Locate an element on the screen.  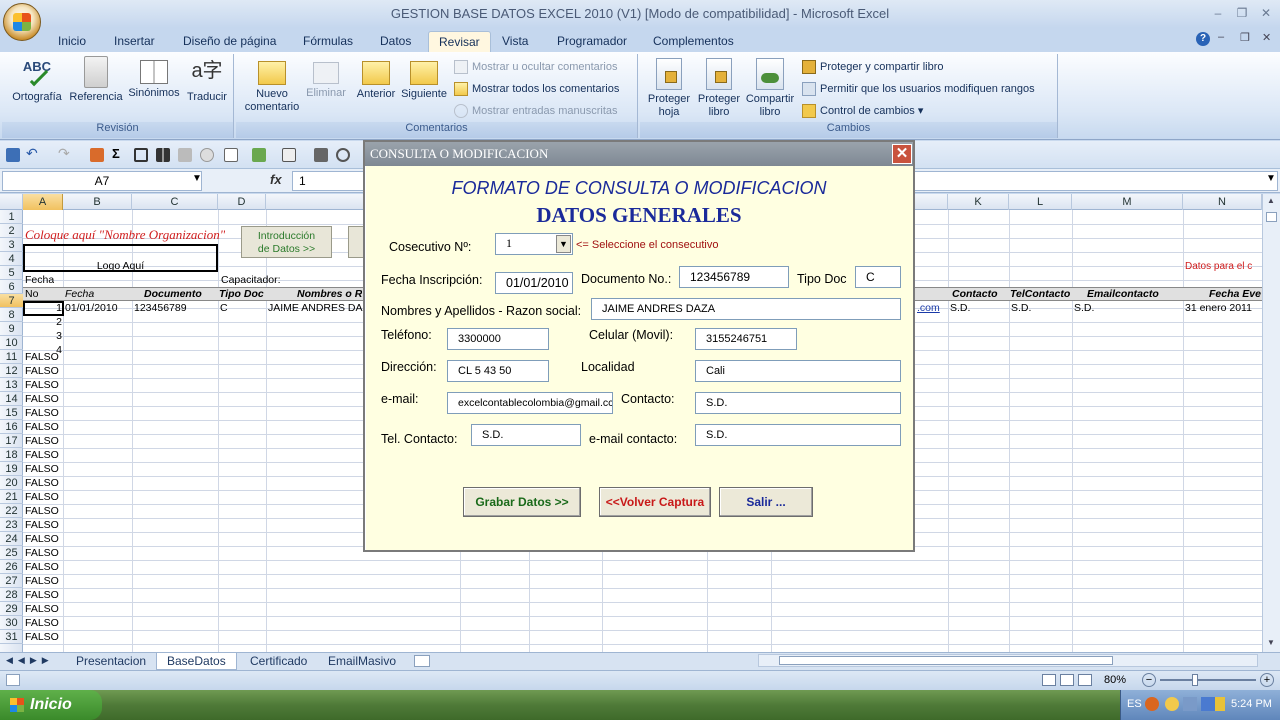
volume-icon is located at coordinates (1208, 704).